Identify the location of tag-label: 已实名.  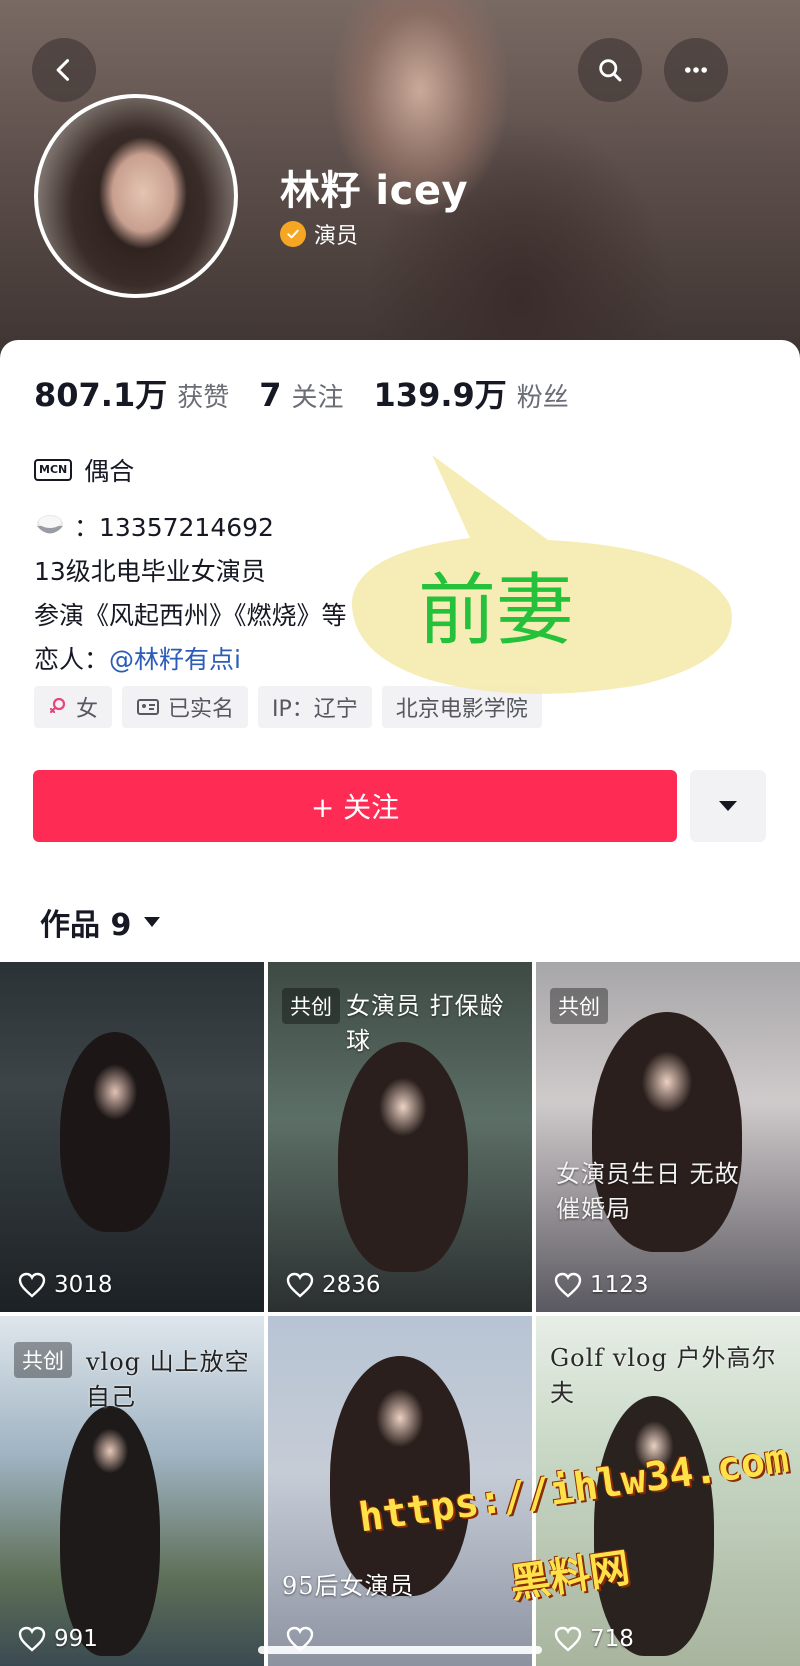
(201, 709).